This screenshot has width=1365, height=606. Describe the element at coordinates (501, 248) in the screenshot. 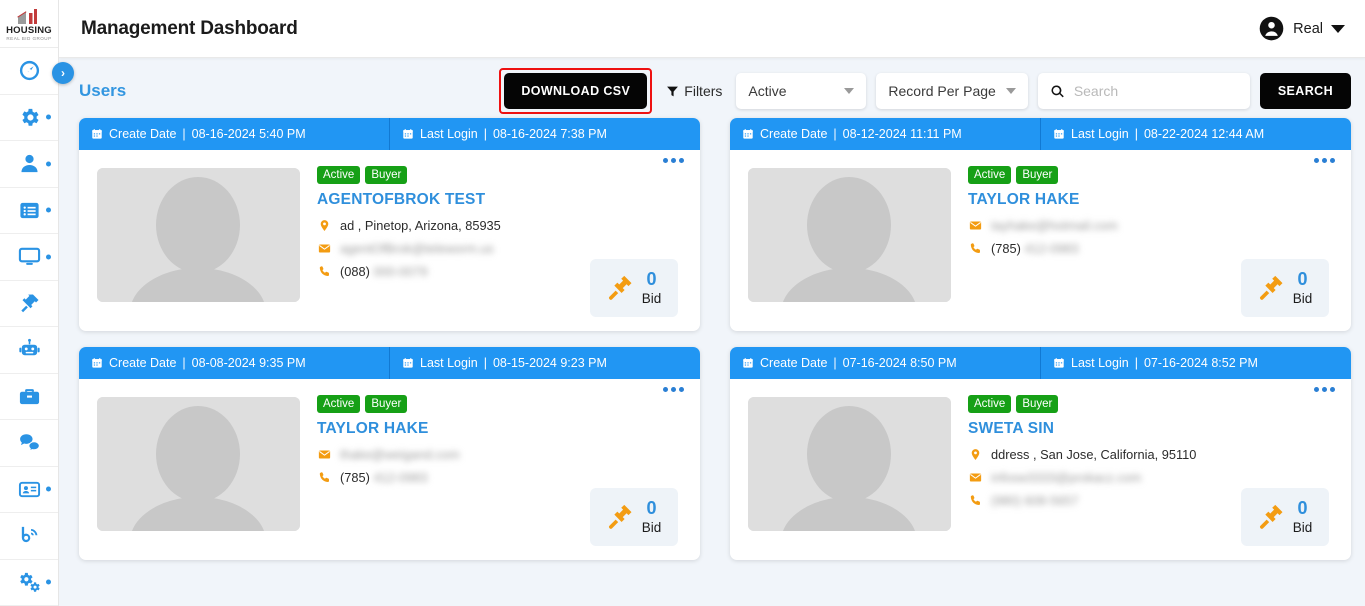

I see `user-email-row: agentOfBrok@teleworm.us` at that location.